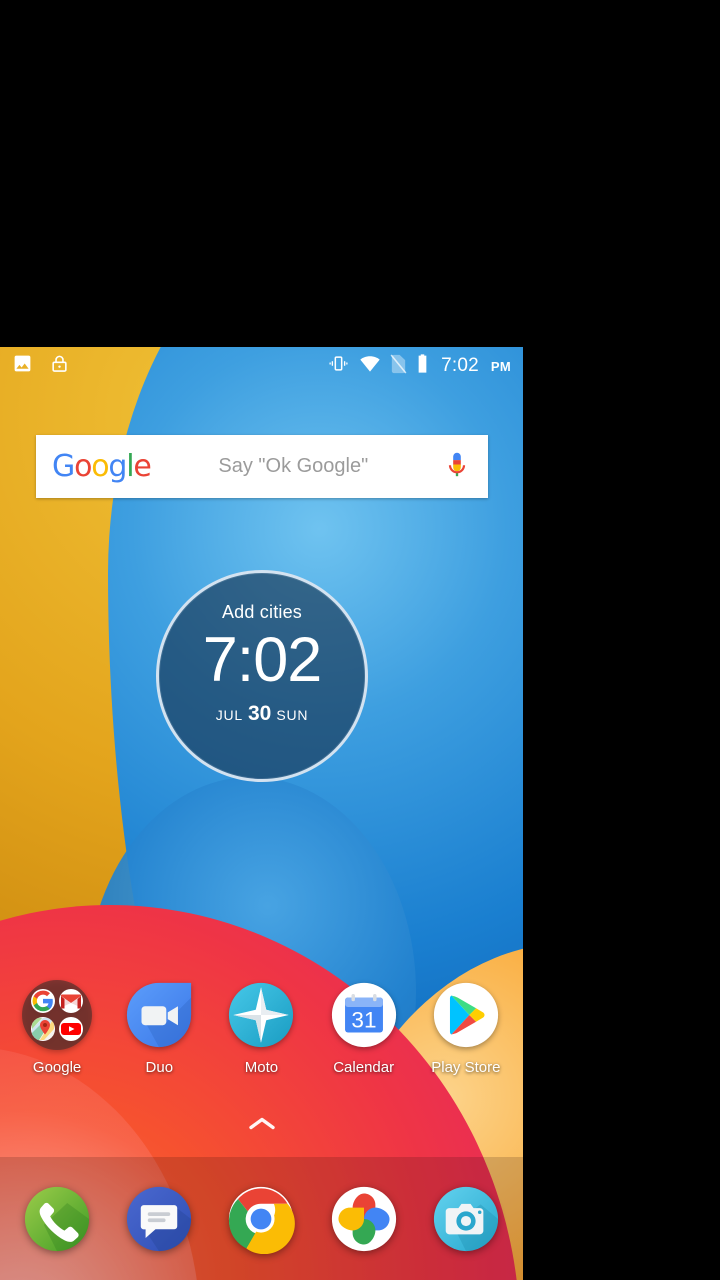 This screenshot has width=720, height=1280. I want to click on google-logo-letter-2: o, so click(100, 466).